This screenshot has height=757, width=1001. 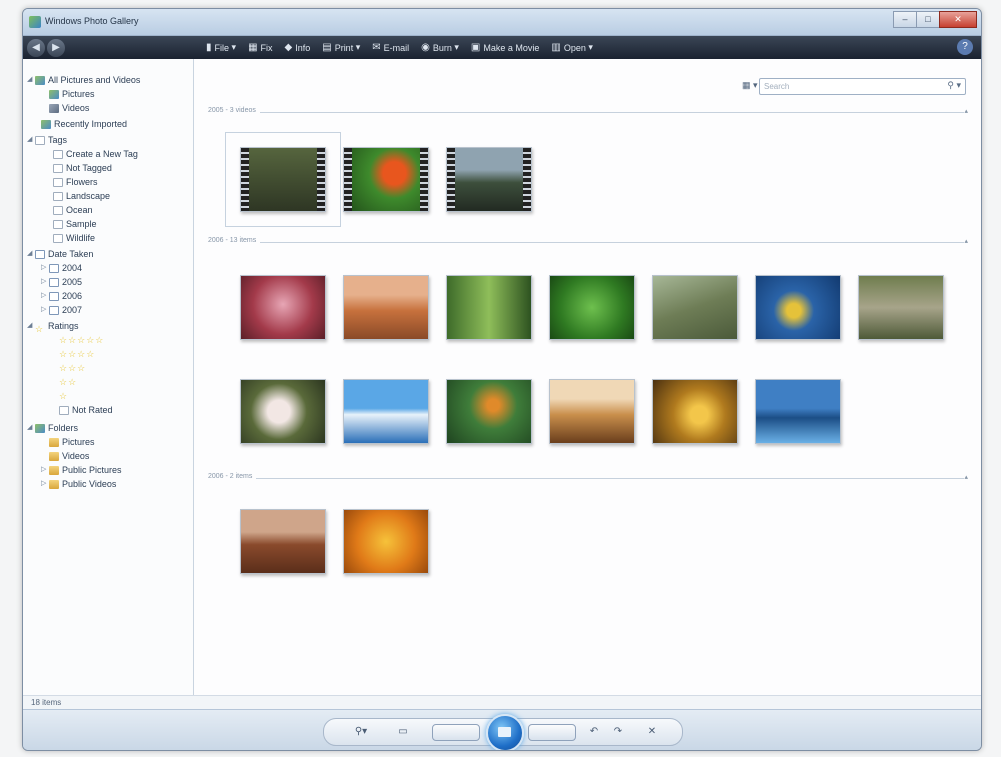 What do you see at coordinates (61, 268) in the screenshot?
I see `tree-year-2004: ▷ 2004` at bounding box center [61, 268].